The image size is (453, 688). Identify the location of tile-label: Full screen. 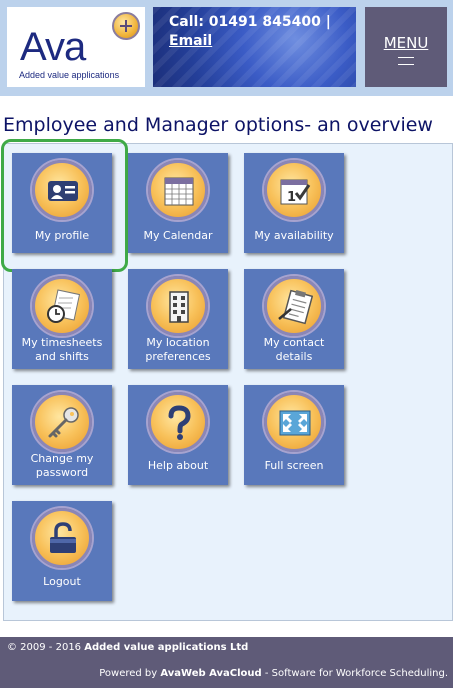
(294, 465).